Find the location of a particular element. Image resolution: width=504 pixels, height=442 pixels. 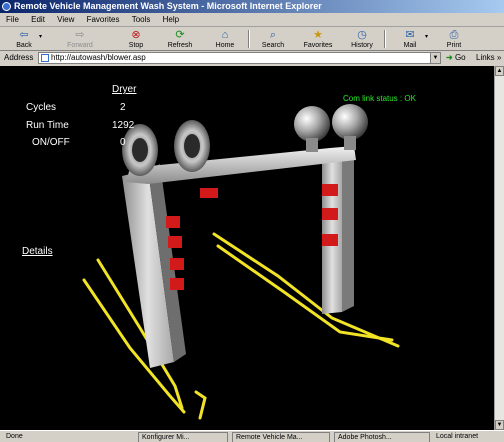

blower-sphere-2-mount is located at coordinates (350, 143).